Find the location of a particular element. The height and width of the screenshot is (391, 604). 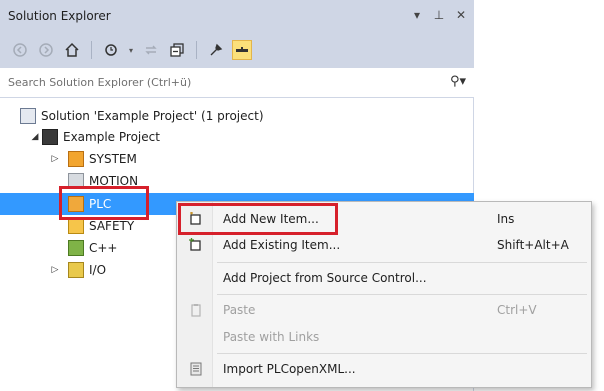

tree-node-cpp: C++ is located at coordinates (93, 248).